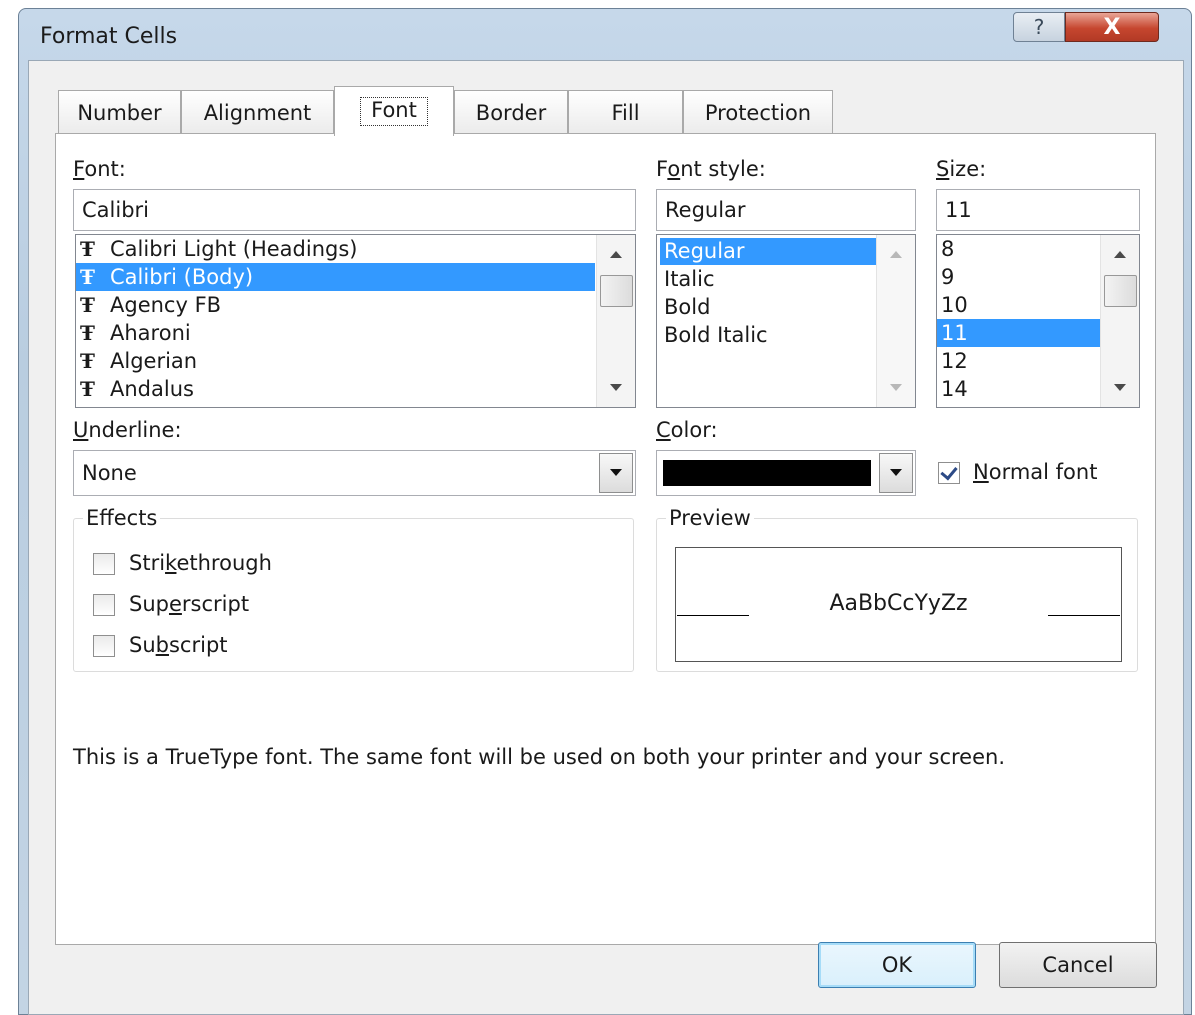 This screenshot has width=1195, height=1015. Describe the element at coordinates (355, 361) in the screenshot. I see `list-item: Ŧ Algerian` at that location.